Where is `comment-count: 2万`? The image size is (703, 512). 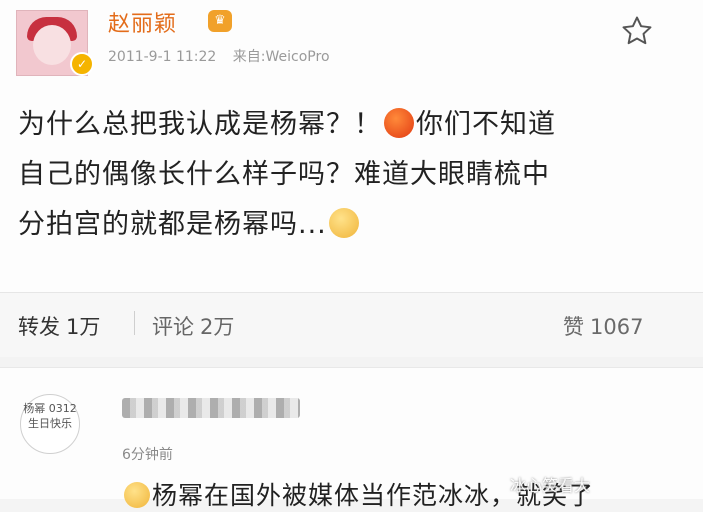
comment-count: 2万 is located at coordinates (217, 327).